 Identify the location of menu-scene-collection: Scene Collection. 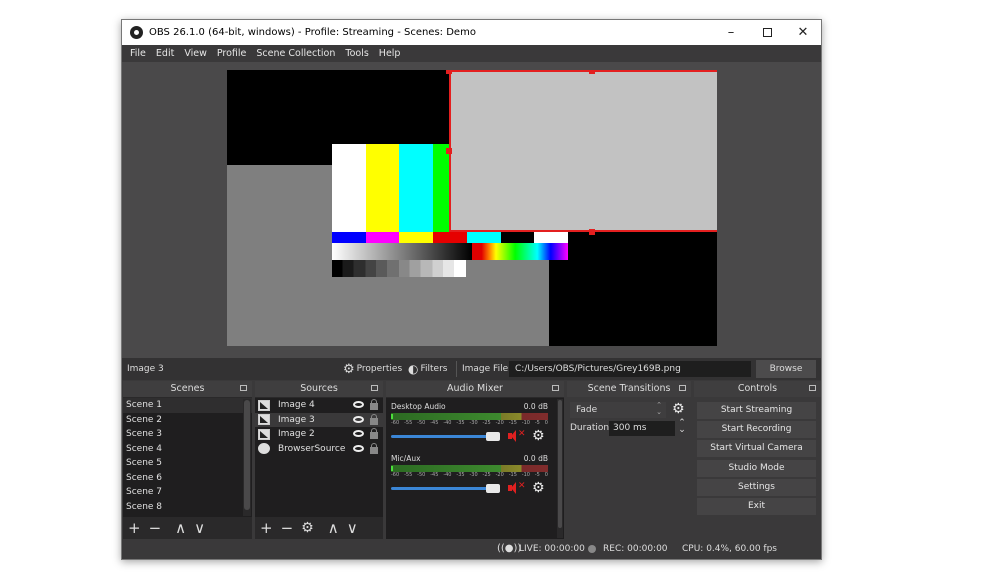
(295, 53).